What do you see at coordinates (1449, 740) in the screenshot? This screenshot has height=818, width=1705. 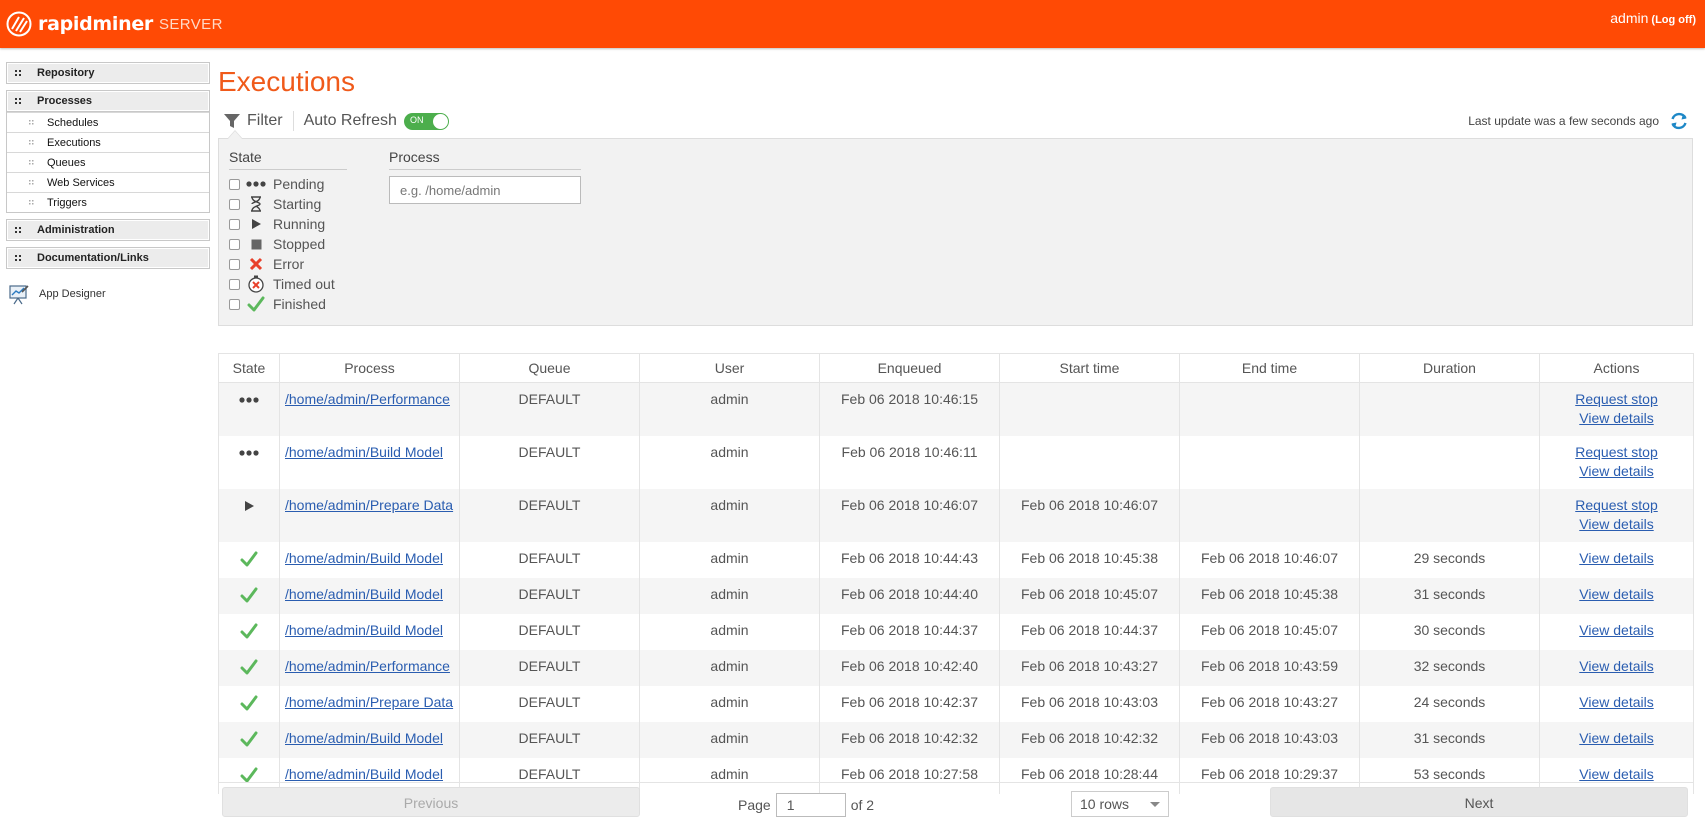 I see `duration-cell: 31 seconds` at bounding box center [1449, 740].